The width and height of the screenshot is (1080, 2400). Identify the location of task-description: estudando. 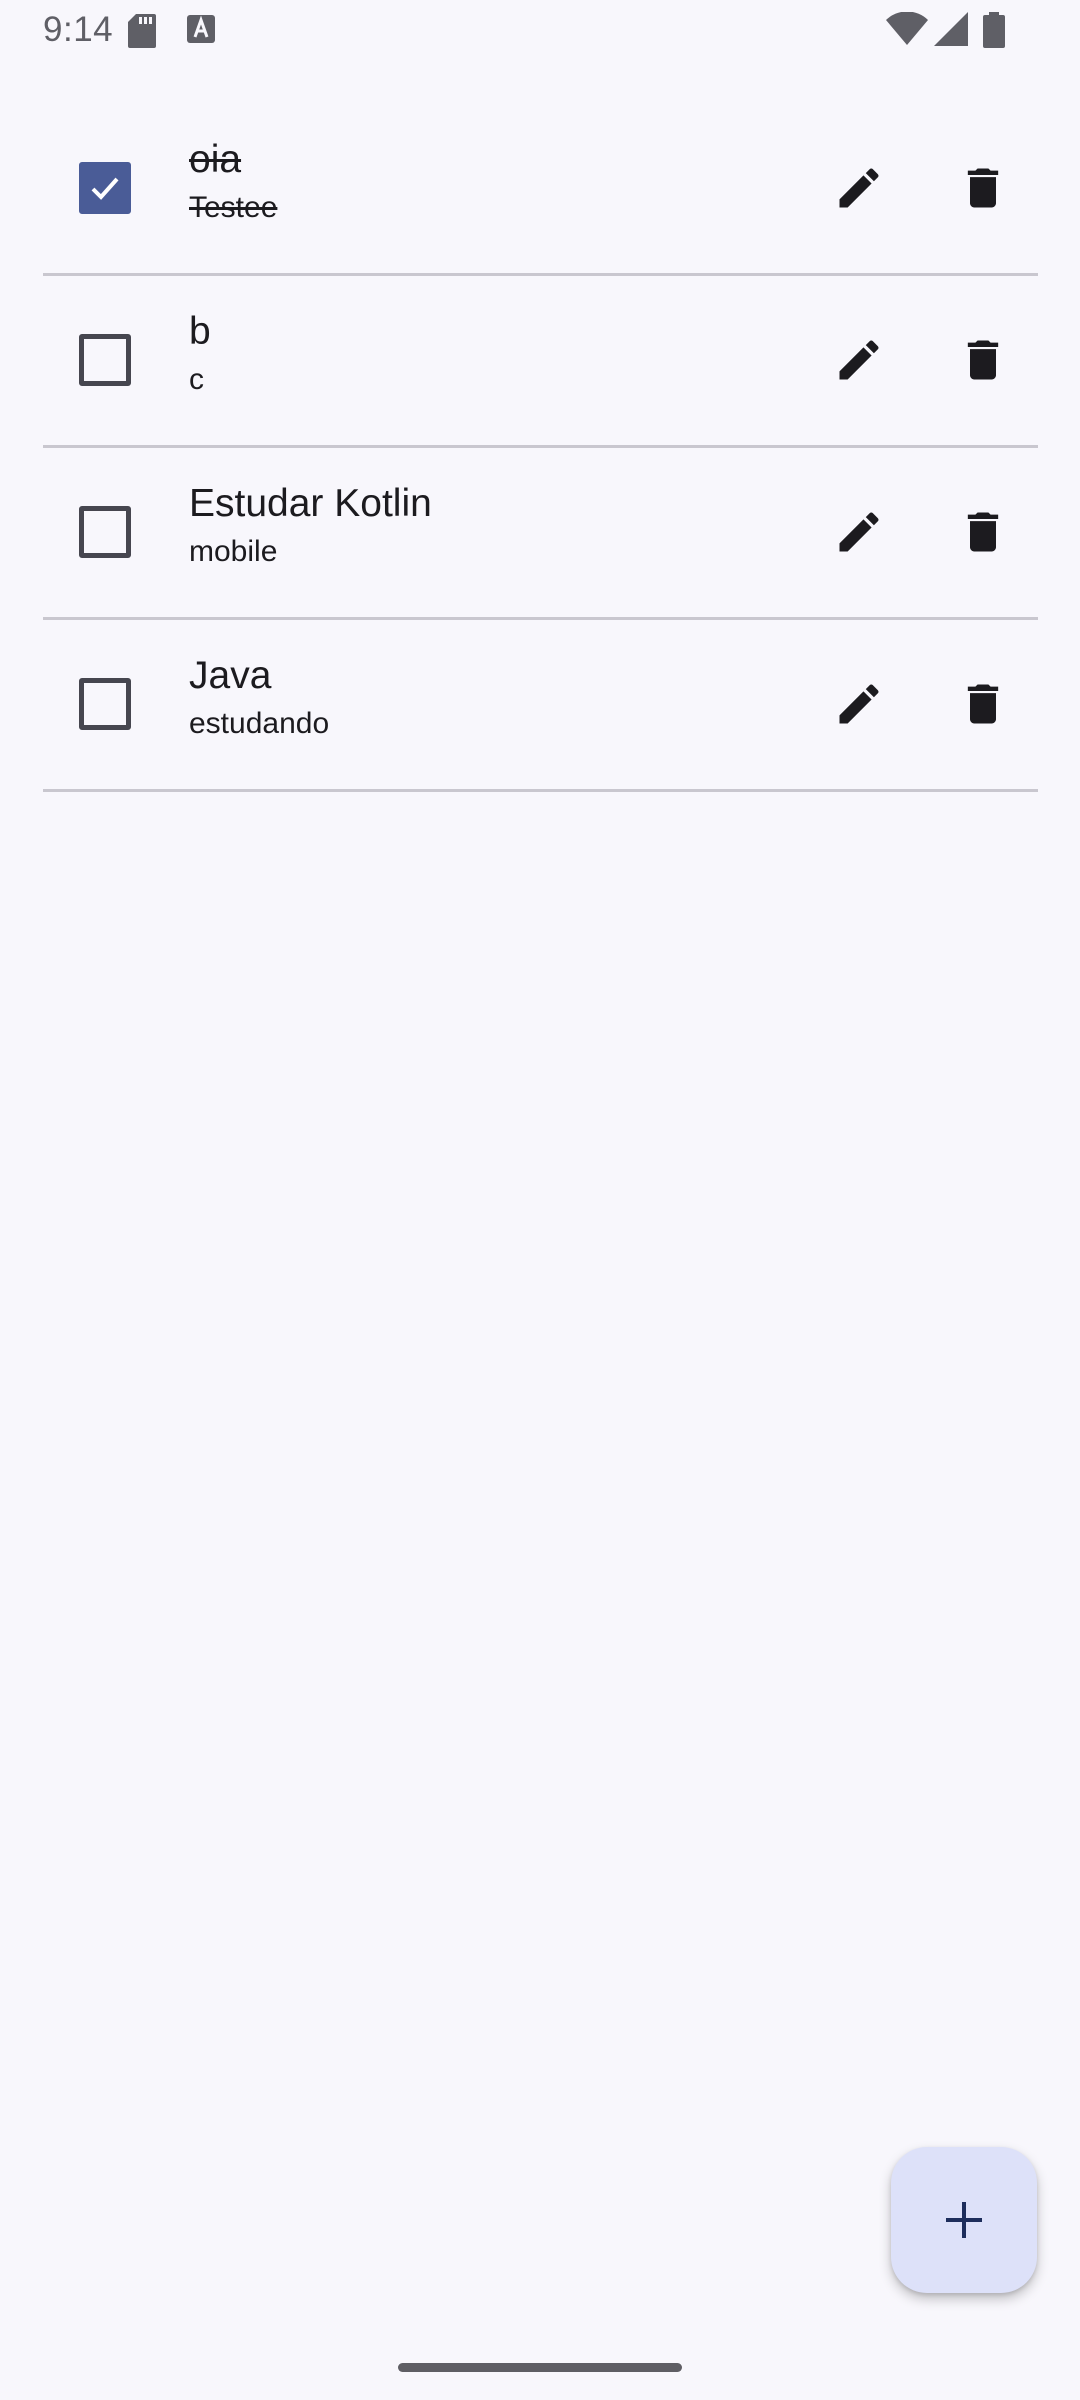
(259, 723).